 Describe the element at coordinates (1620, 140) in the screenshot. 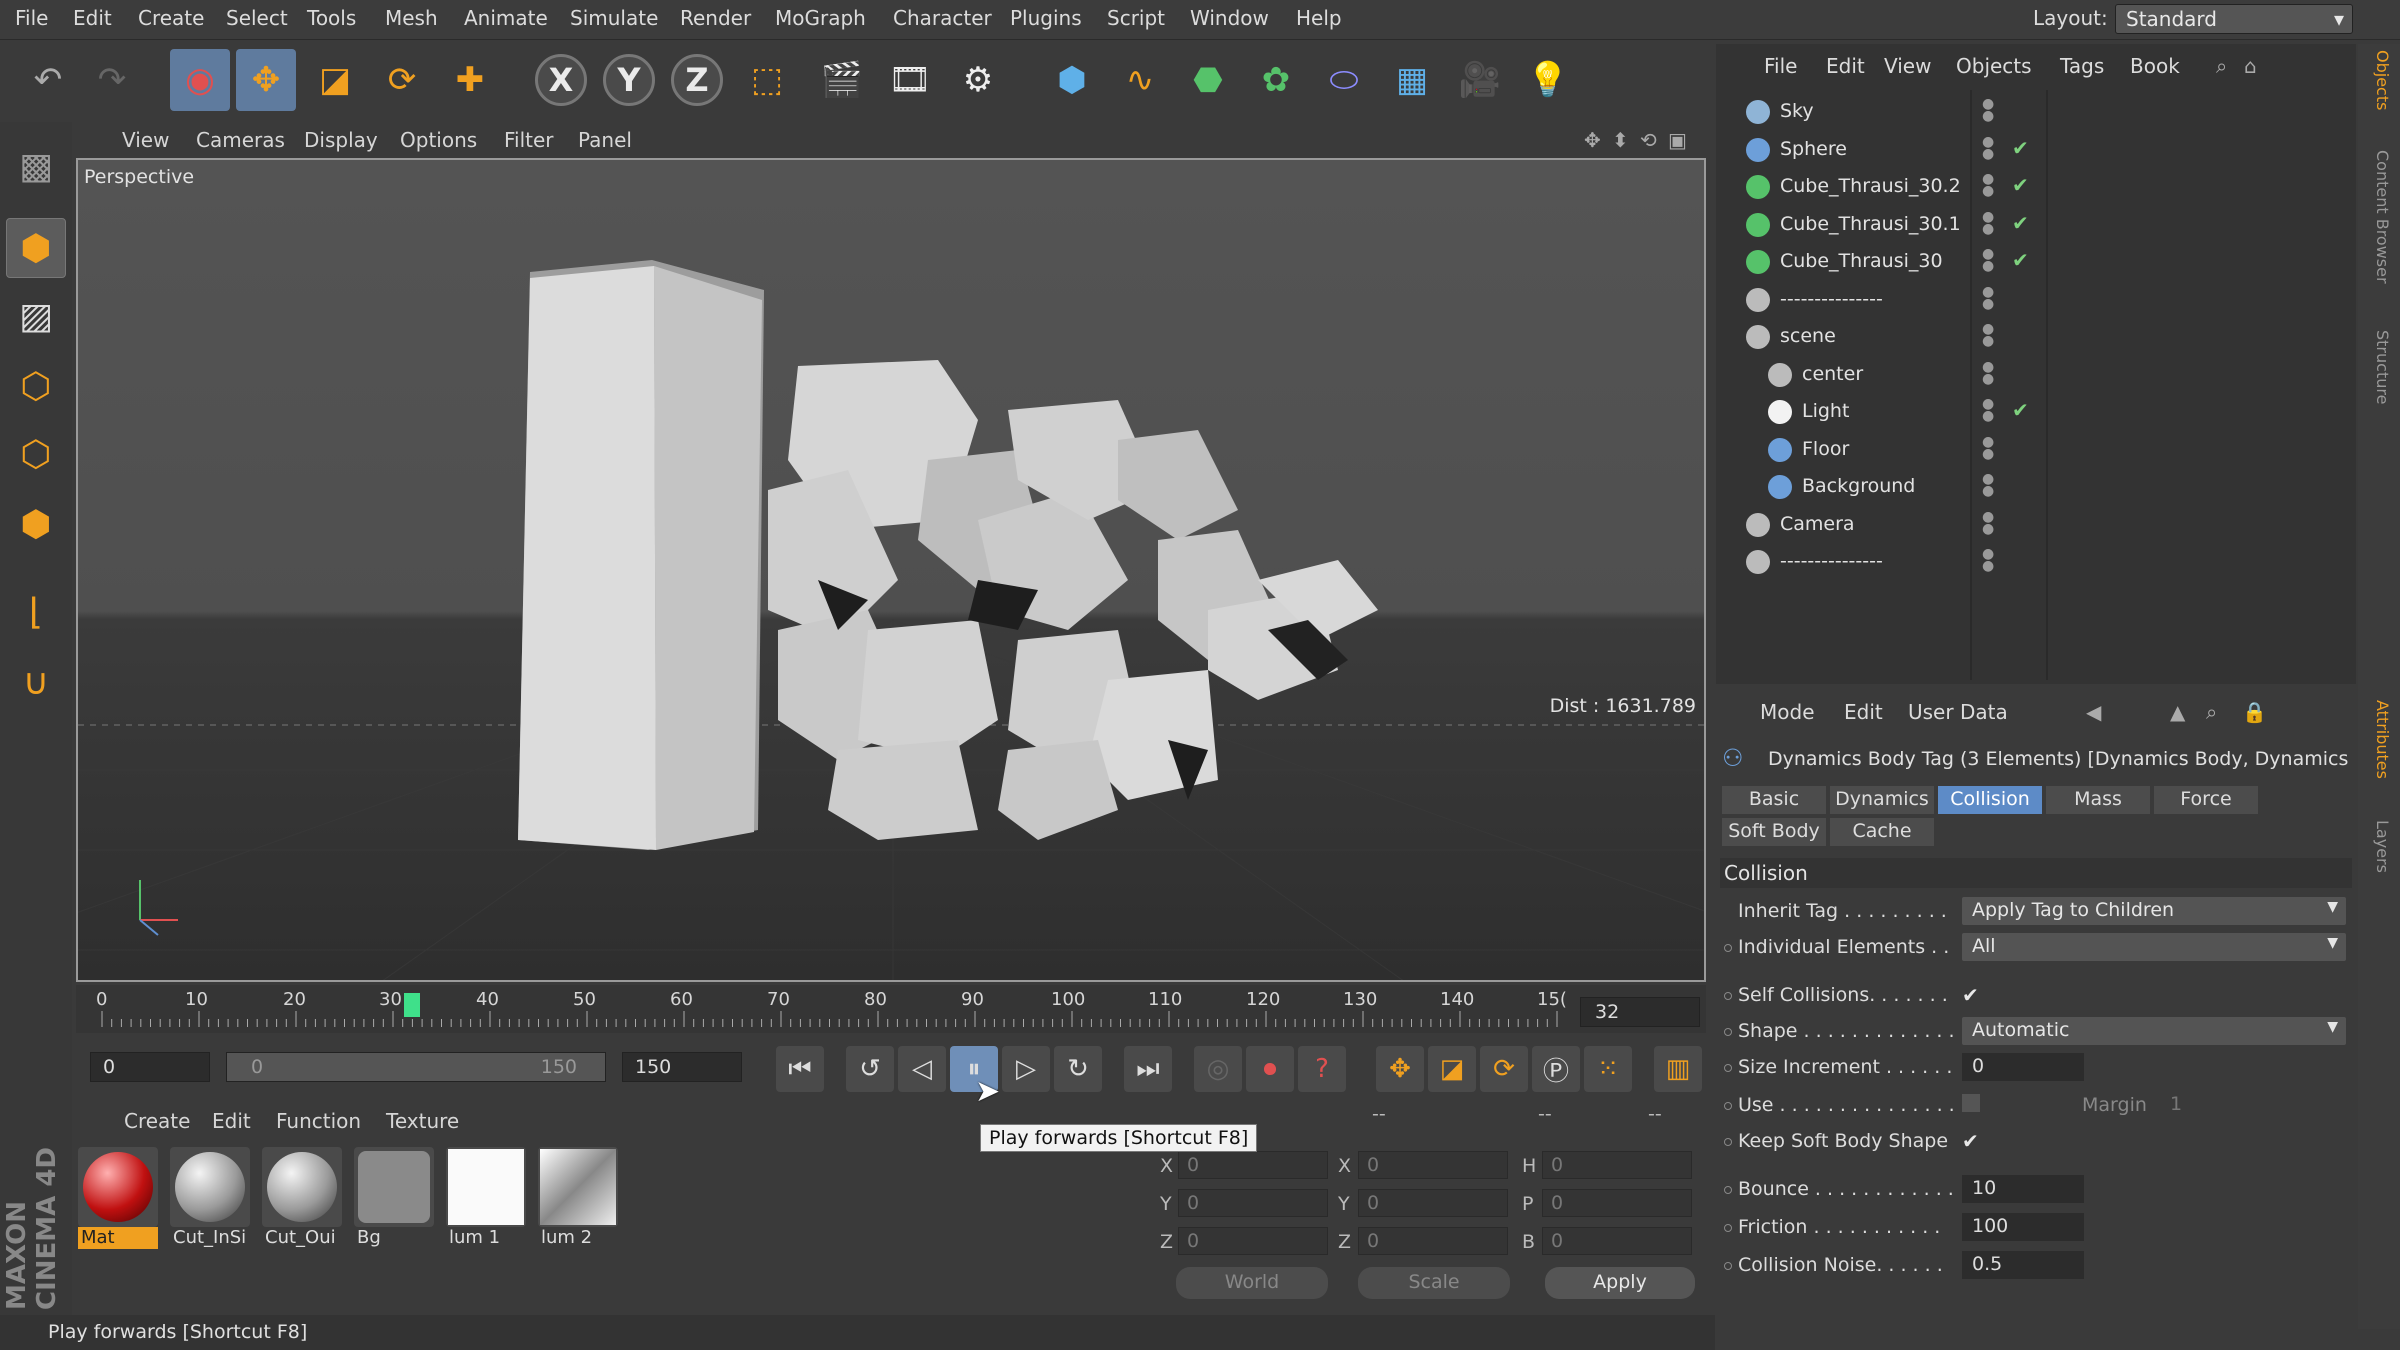

I see `zoom-view-icon: ⬍` at that location.